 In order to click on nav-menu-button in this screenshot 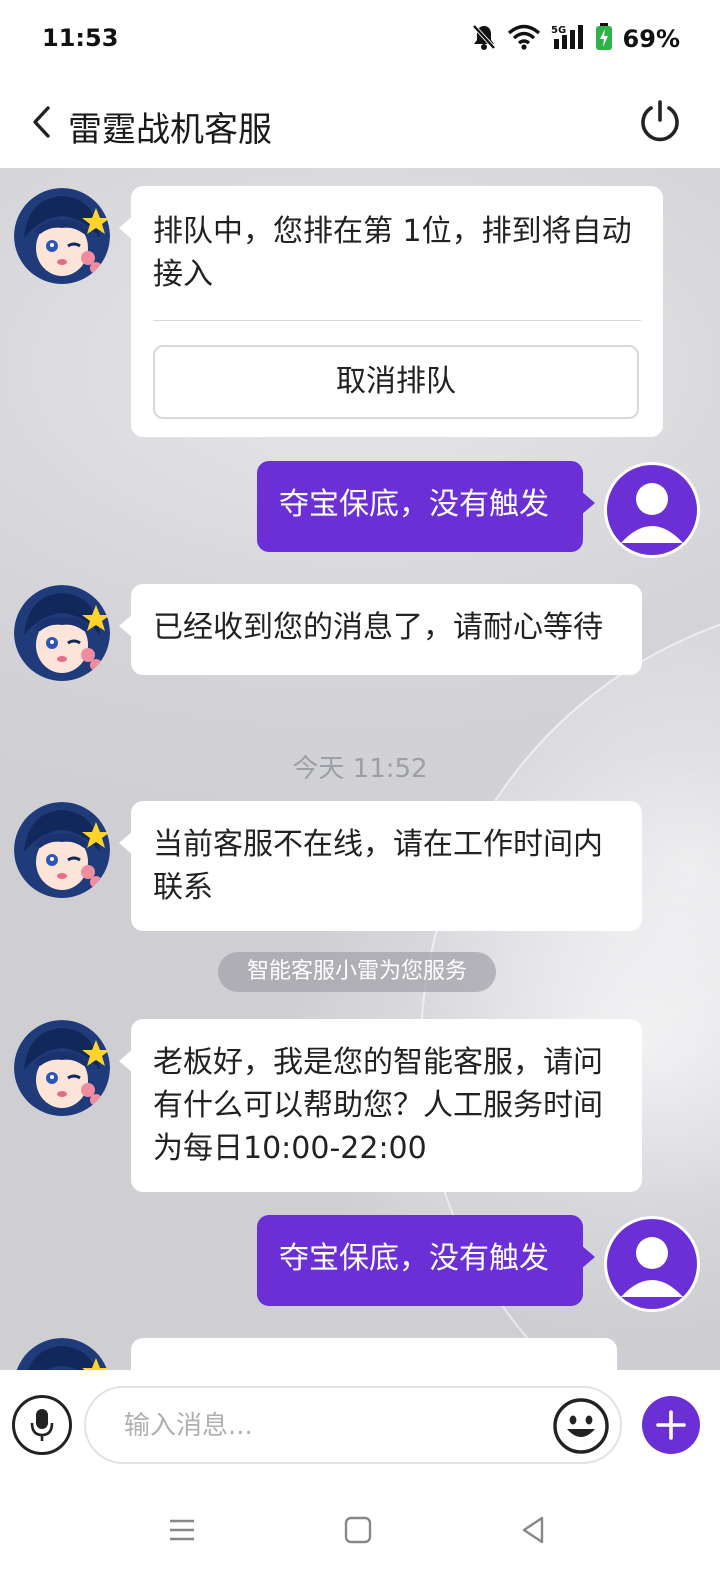, I will do `click(182, 1530)`.